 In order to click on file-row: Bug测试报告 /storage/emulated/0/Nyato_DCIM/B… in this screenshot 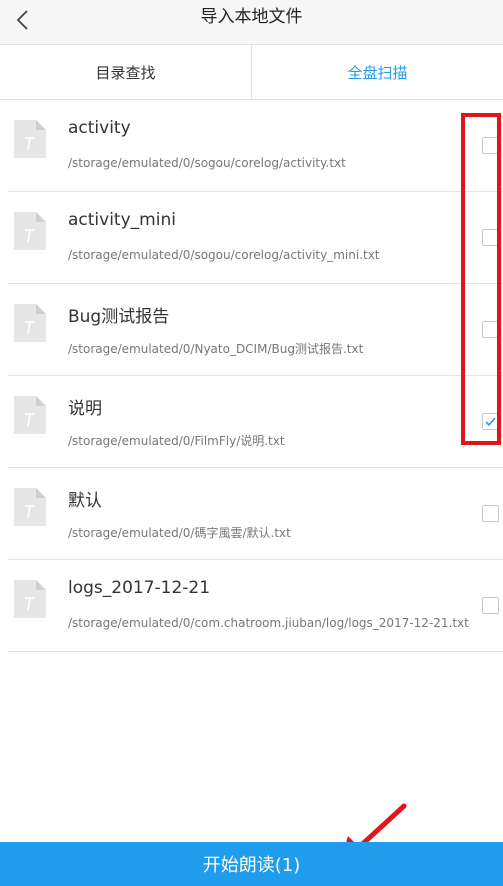, I will do `click(251, 330)`.